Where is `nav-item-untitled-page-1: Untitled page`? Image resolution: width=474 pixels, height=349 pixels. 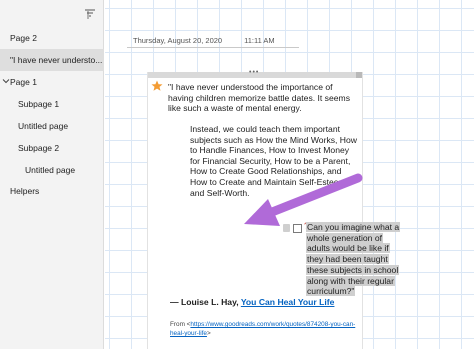 nav-item-untitled-page-1: Untitled page is located at coordinates (52, 126).